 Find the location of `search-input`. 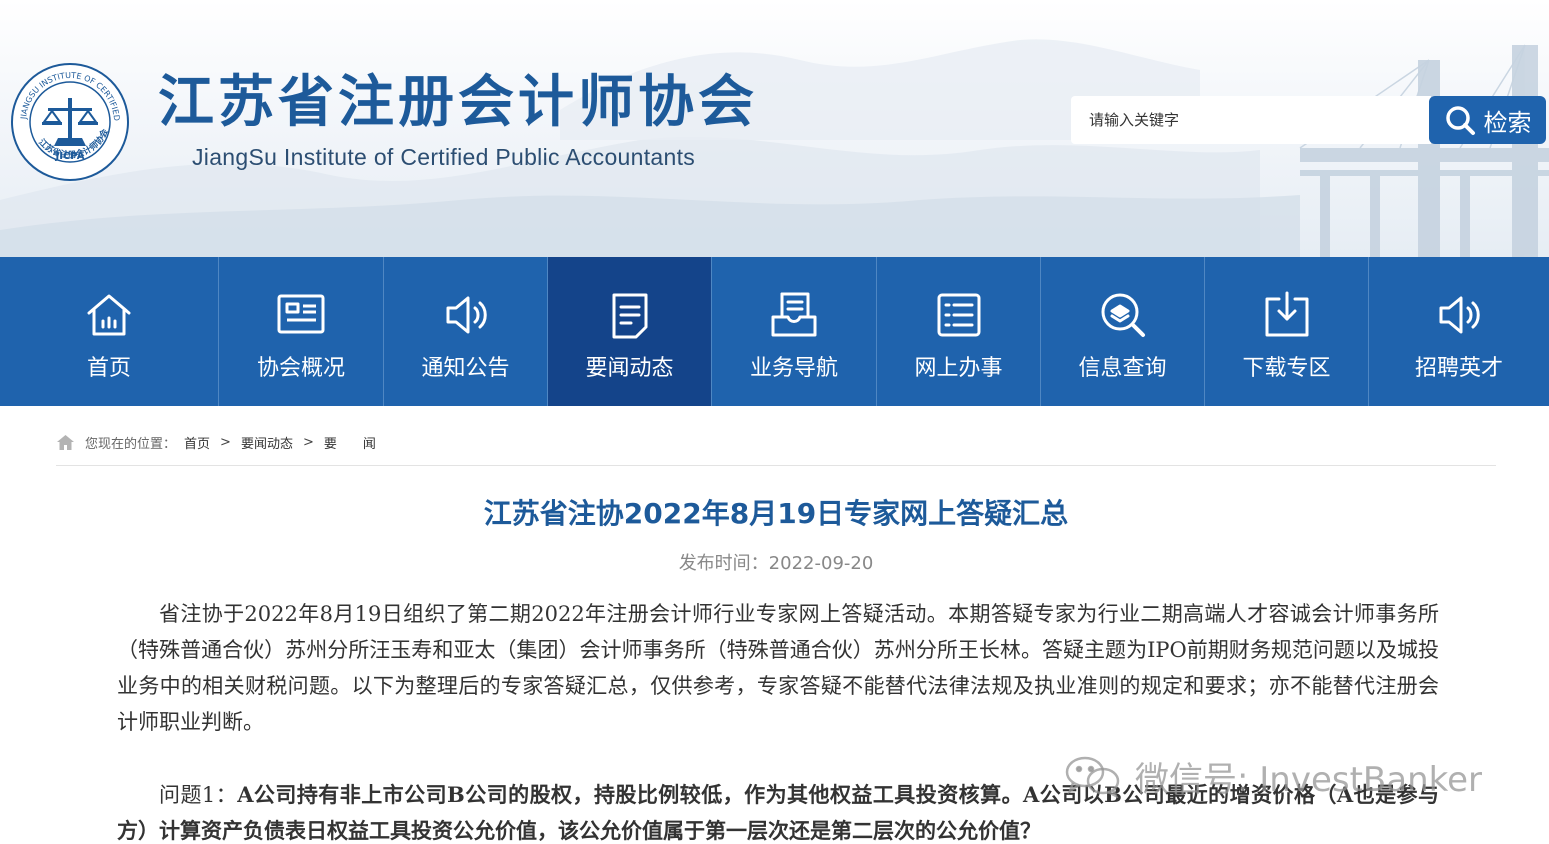

search-input is located at coordinates (1251, 120).